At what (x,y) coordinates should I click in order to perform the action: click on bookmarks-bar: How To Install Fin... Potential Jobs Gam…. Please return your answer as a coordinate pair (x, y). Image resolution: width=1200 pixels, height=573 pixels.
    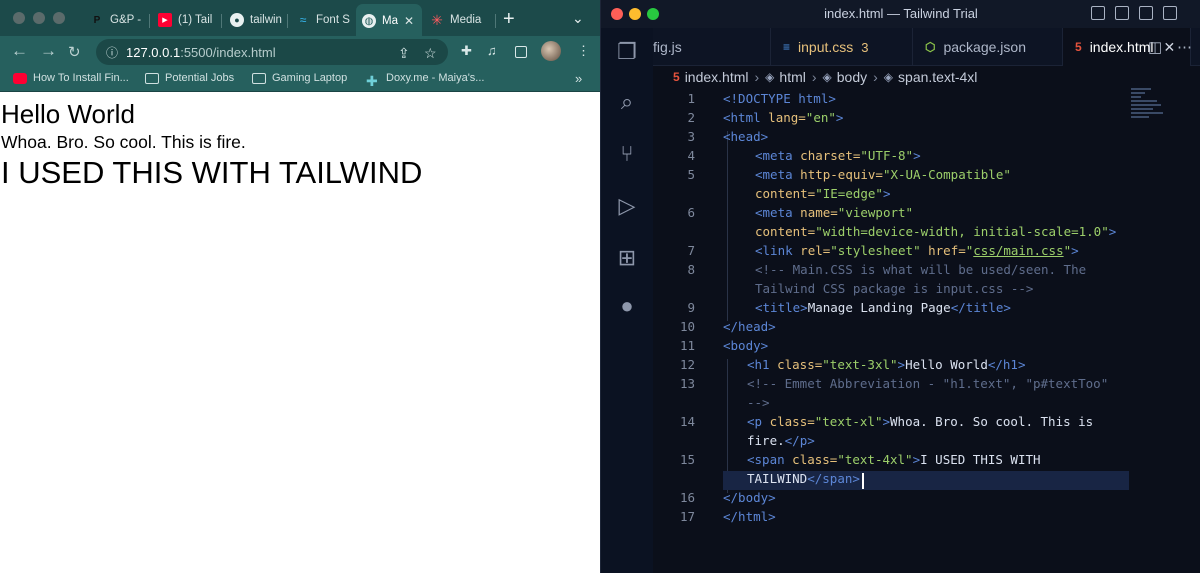
    Looking at the image, I should click on (300, 80).